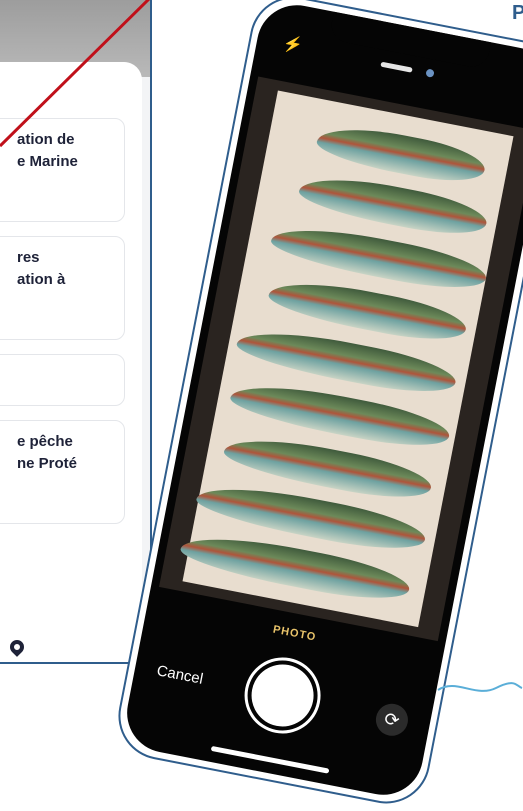 This screenshot has width=523, height=811. What do you see at coordinates (292, 44) in the screenshot?
I see `flash-icon: ⚡` at bounding box center [292, 44].